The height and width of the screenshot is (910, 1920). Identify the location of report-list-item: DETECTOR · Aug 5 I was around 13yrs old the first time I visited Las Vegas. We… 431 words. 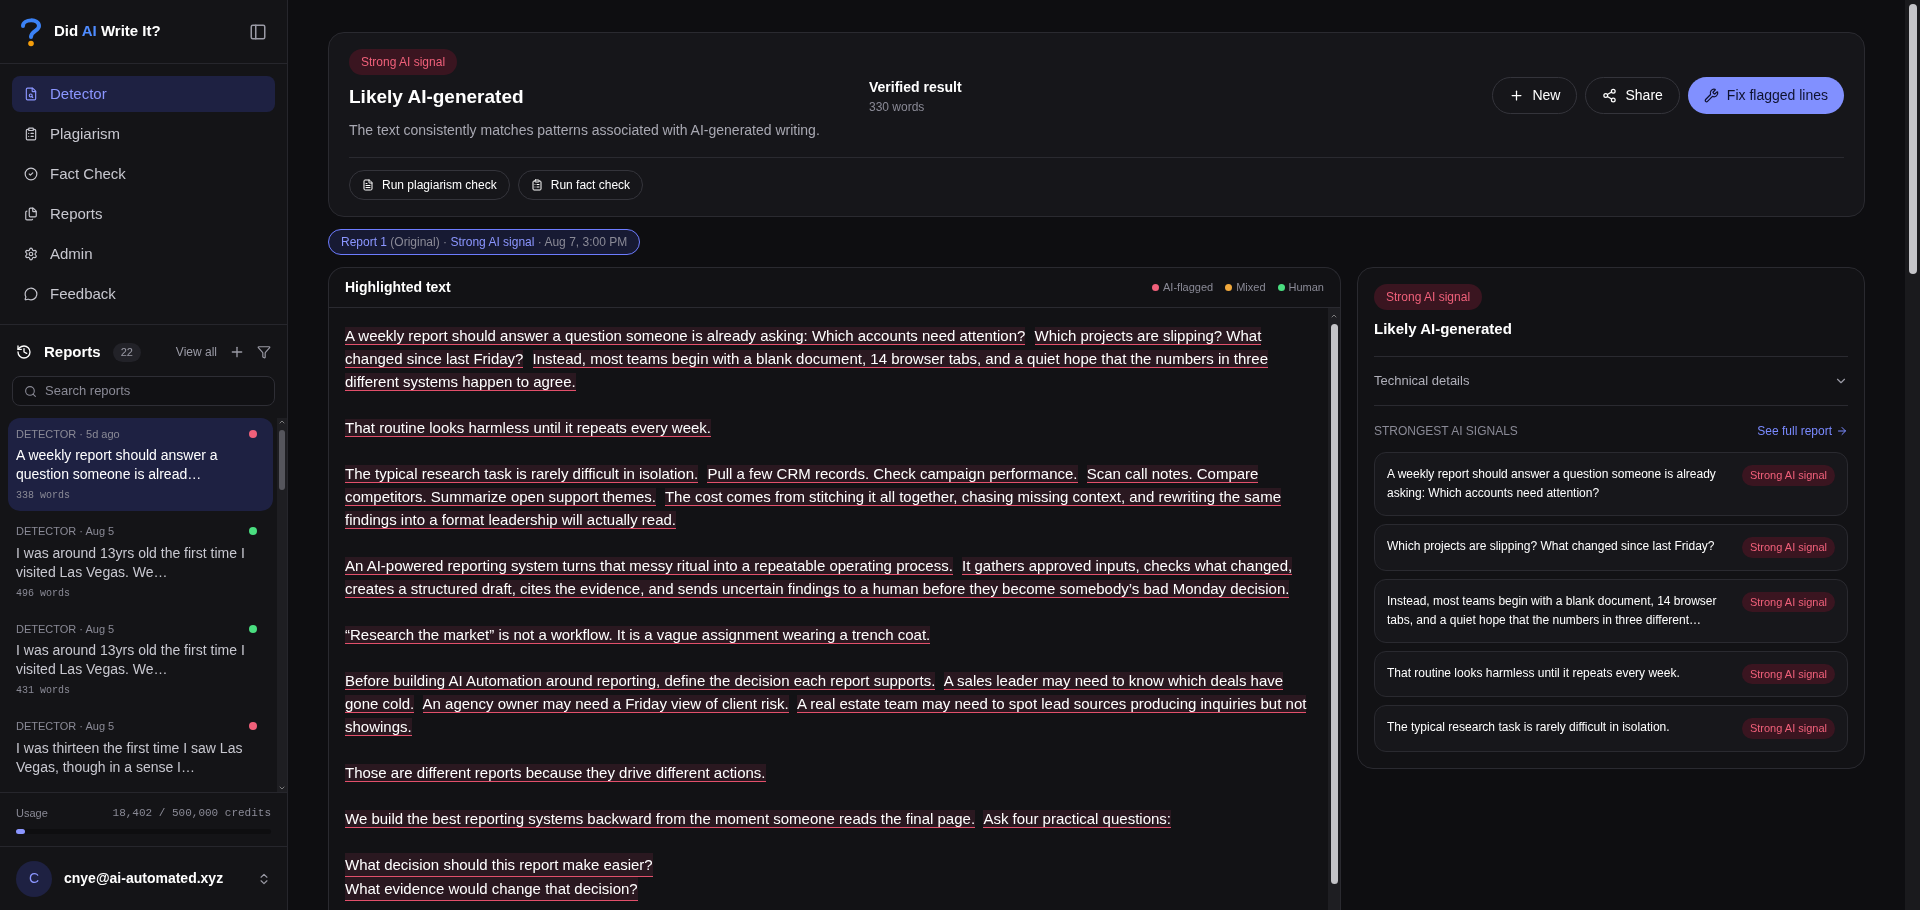
(140, 659).